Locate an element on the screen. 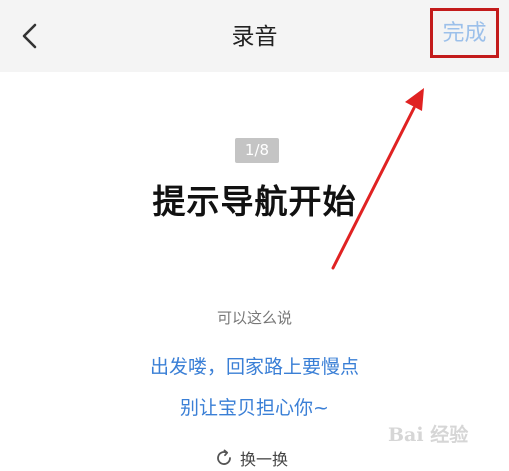 The width and height of the screenshot is (509, 471). hint-label: 可以这么说 is located at coordinates (254, 318).